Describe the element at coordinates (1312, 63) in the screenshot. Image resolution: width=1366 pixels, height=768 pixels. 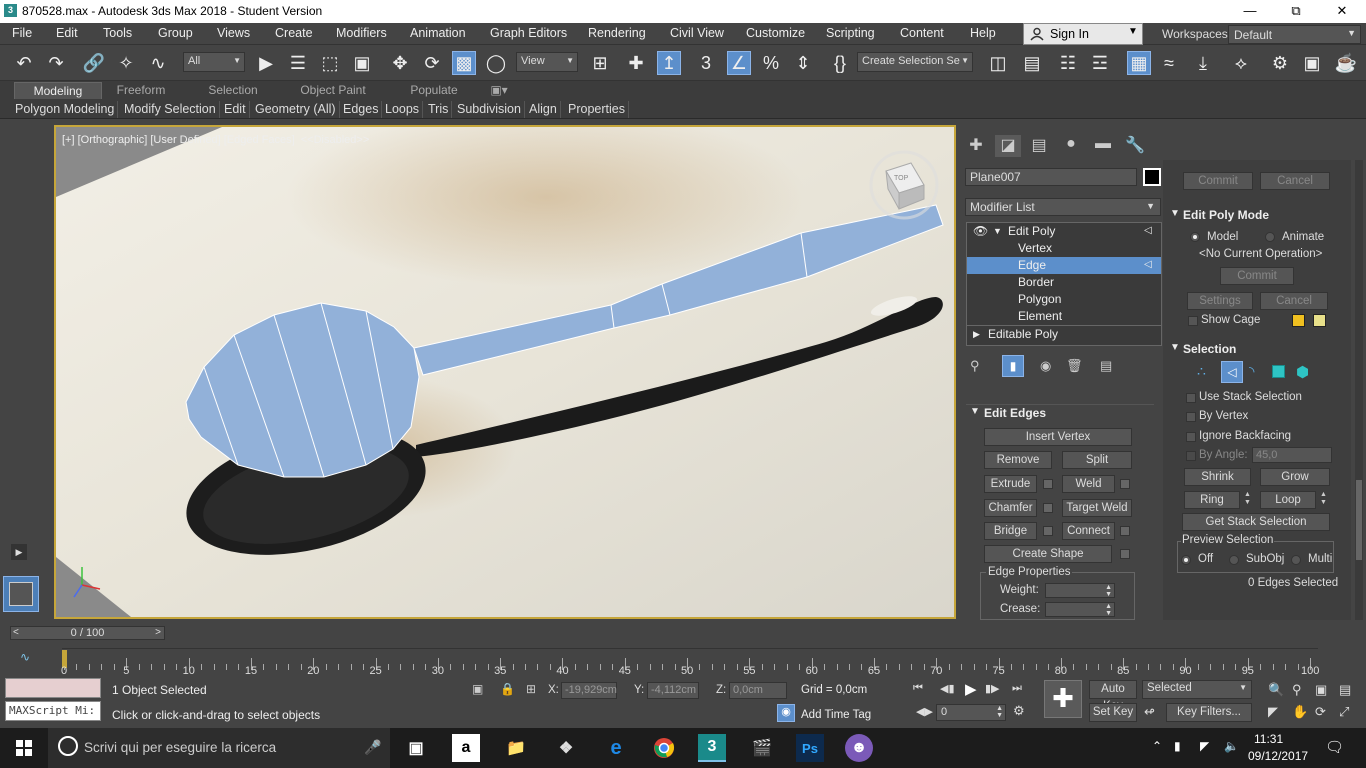
I see `rendered-frame-icon: ▣` at that location.